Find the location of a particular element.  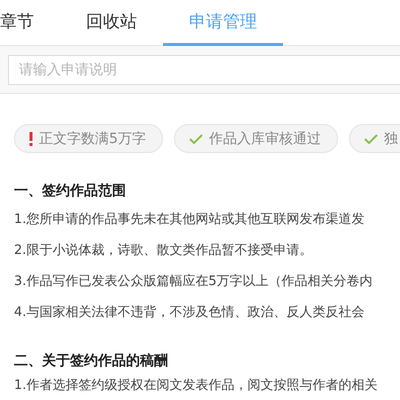

tab: 回收站 is located at coordinates (111, 23).